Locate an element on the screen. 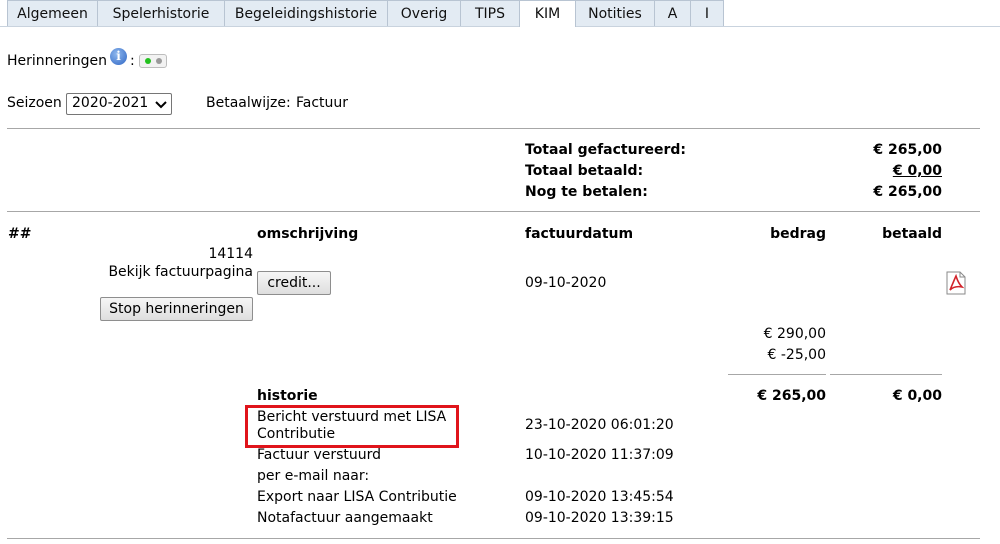 The height and width of the screenshot is (544, 1000). history-item-text: Bericht verstuurd met LISA is located at coordinates (352, 417).